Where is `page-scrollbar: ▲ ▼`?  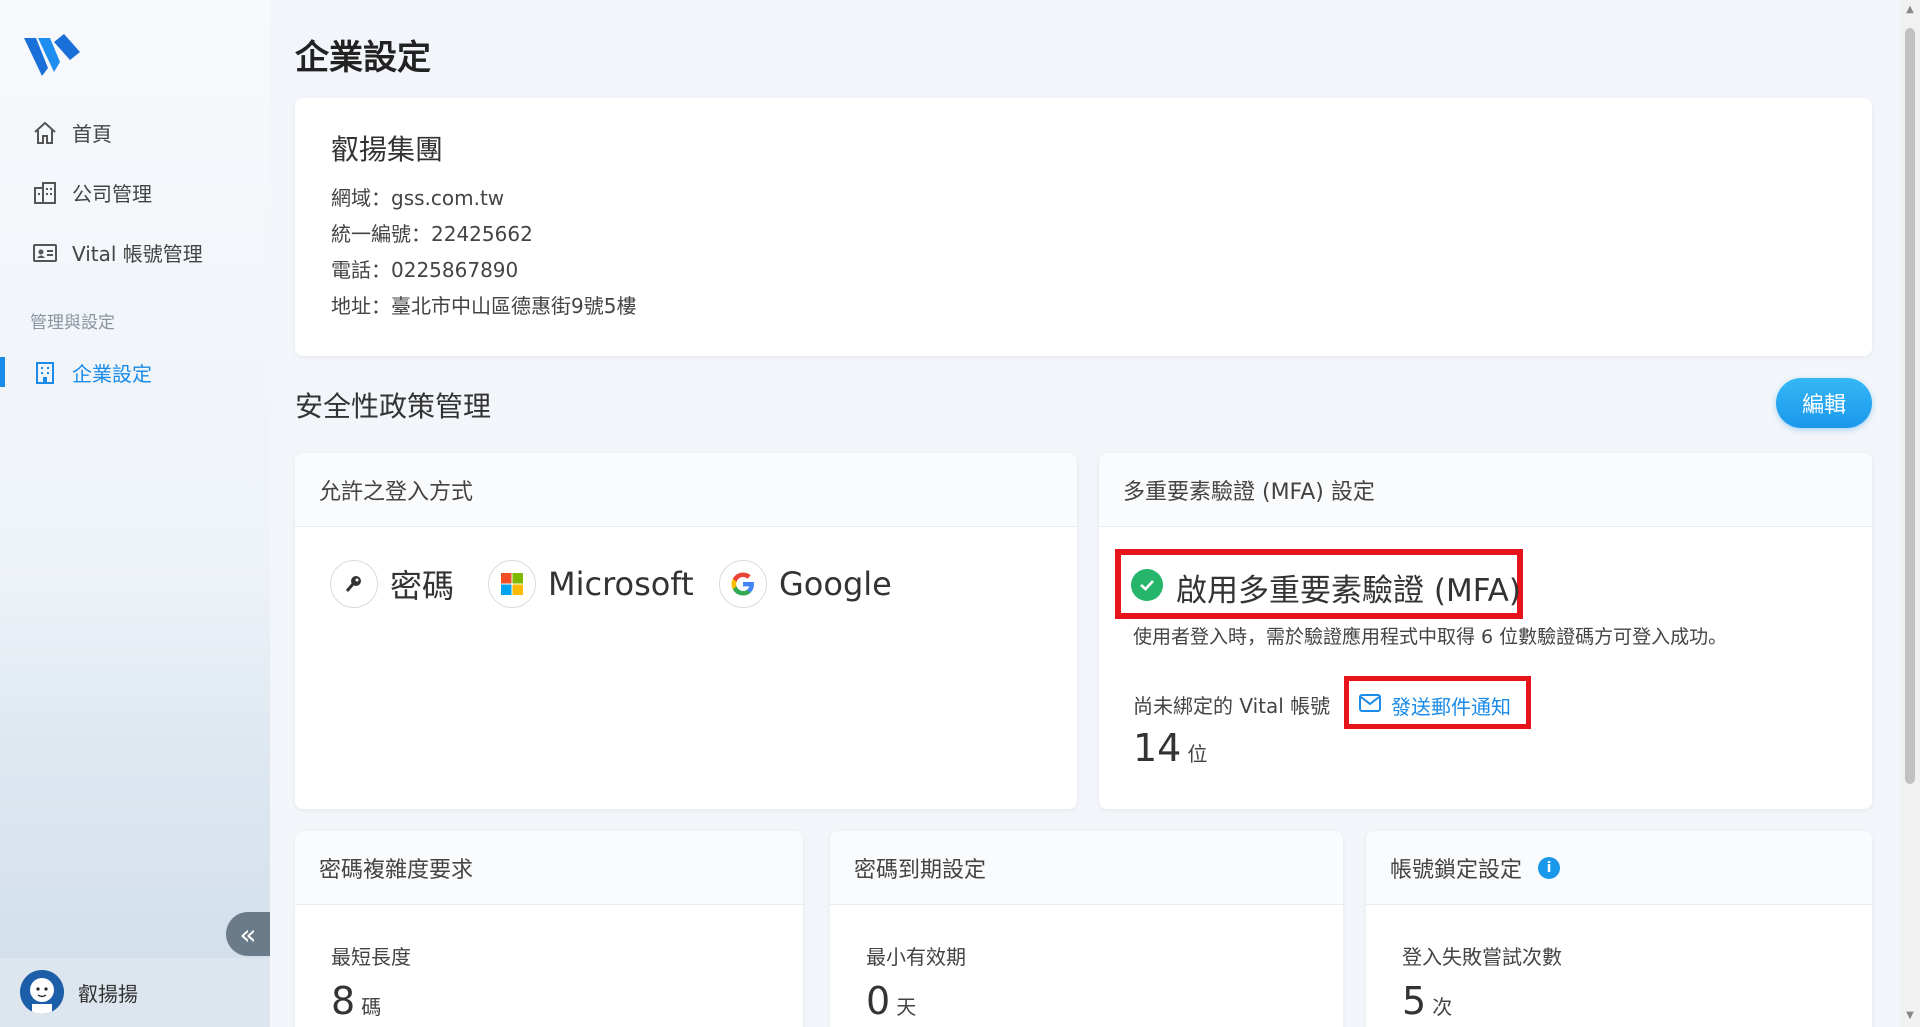
page-scrollbar: ▲ ▼ is located at coordinates (1910, 513).